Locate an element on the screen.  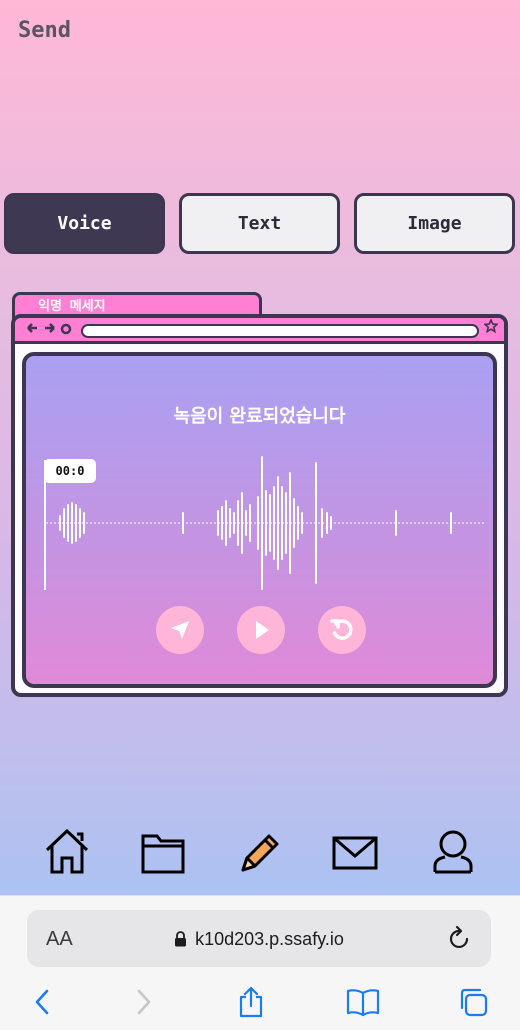
tab-text: Text is located at coordinates (259, 223).